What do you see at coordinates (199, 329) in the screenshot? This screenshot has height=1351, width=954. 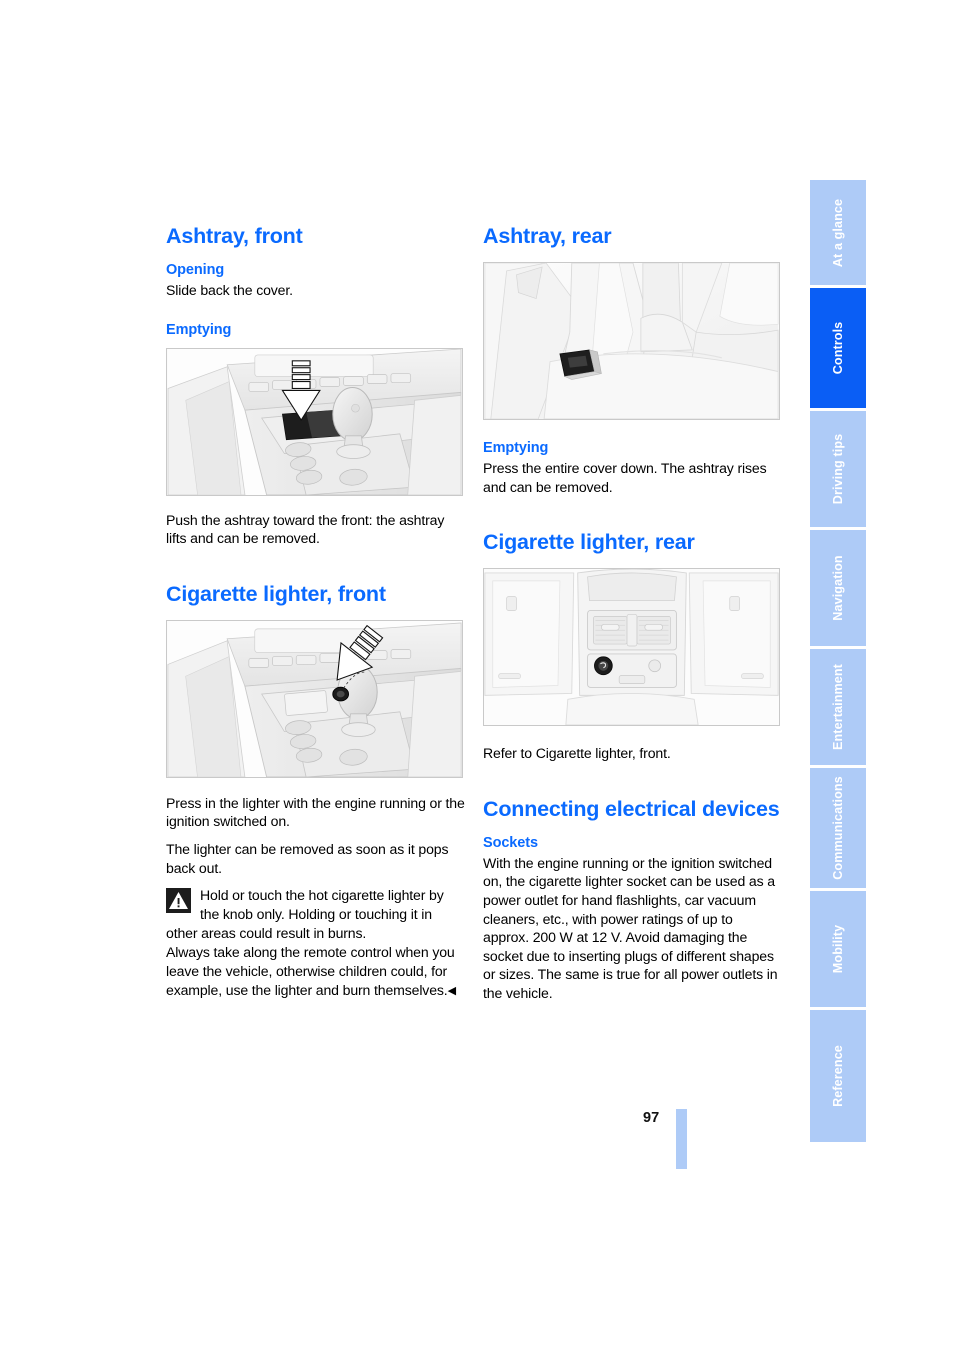 I see `subheading-emptying-front: Emptying` at bounding box center [199, 329].